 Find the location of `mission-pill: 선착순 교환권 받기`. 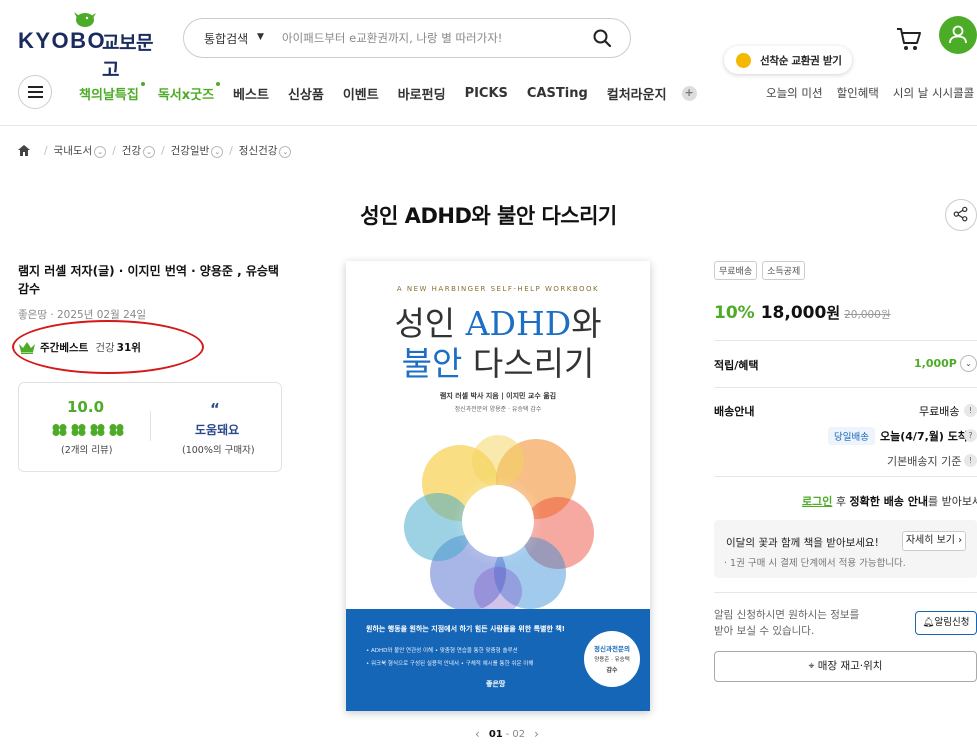

mission-pill: 선착순 교환권 받기 is located at coordinates (788, 60).